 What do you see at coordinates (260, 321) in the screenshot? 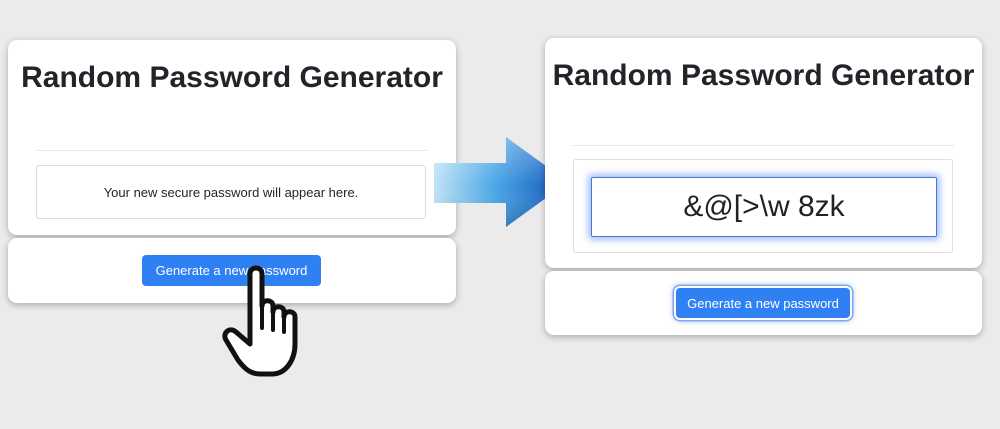
I see `pointing-hand-cursor-icon` at bounding box center [260, 321].